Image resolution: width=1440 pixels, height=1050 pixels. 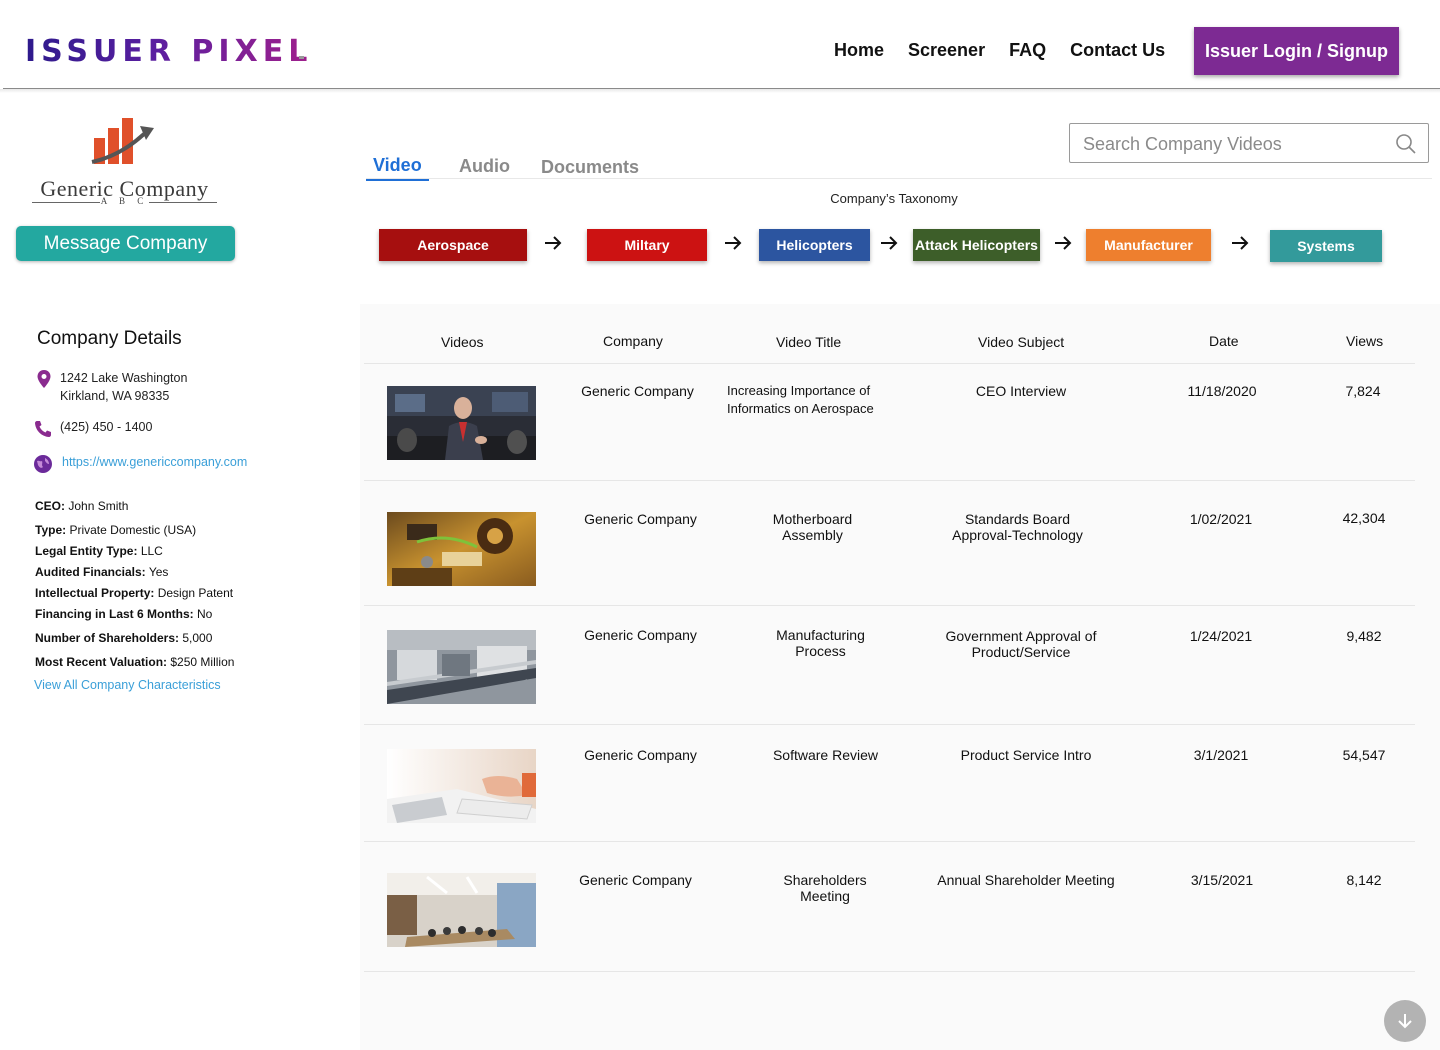 I want to click on row-views: 8,142, so click(x=1364, y=880).